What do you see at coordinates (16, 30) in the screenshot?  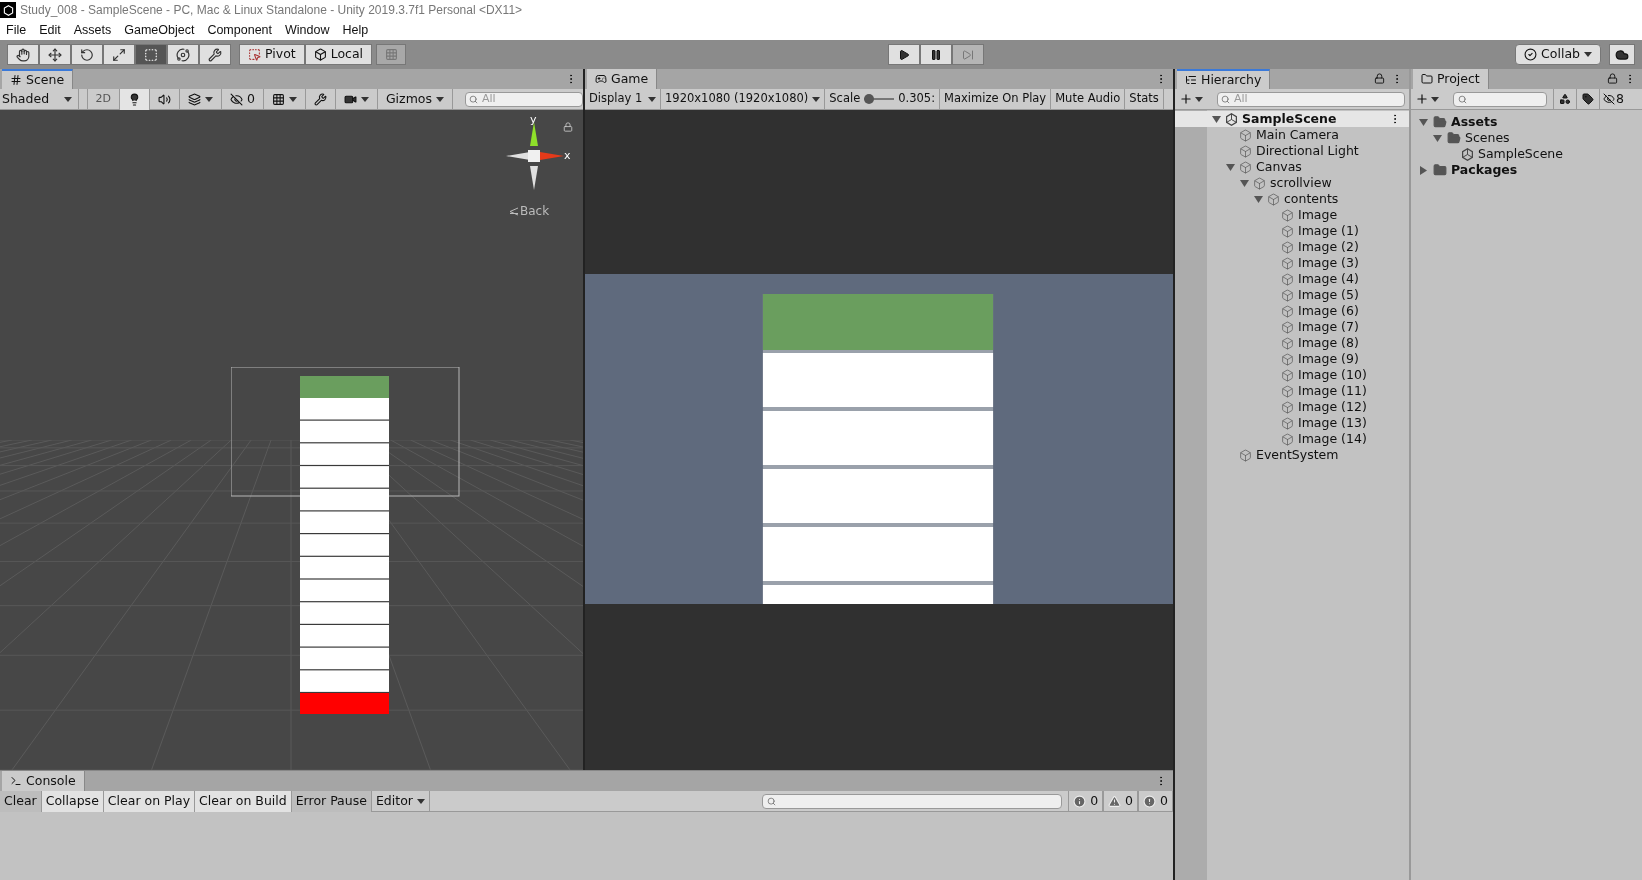 I see `menu-item: File` at bounding box center [16, 30].